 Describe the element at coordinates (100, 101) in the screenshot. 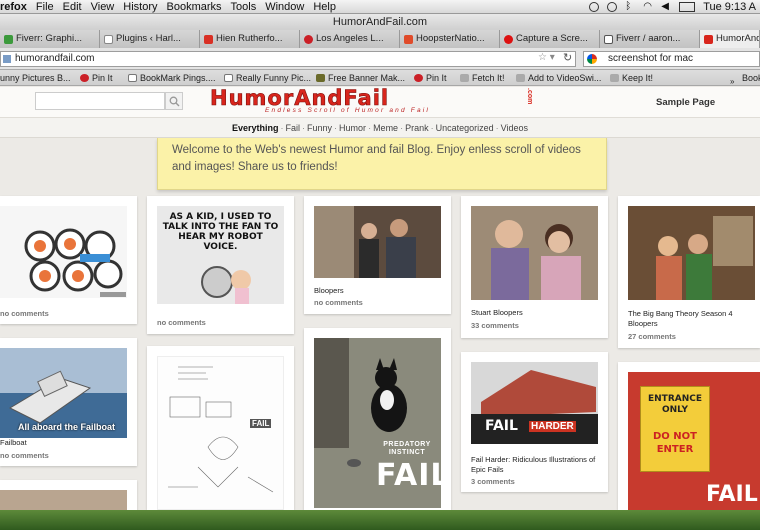

I see `site-search-input` at that location.